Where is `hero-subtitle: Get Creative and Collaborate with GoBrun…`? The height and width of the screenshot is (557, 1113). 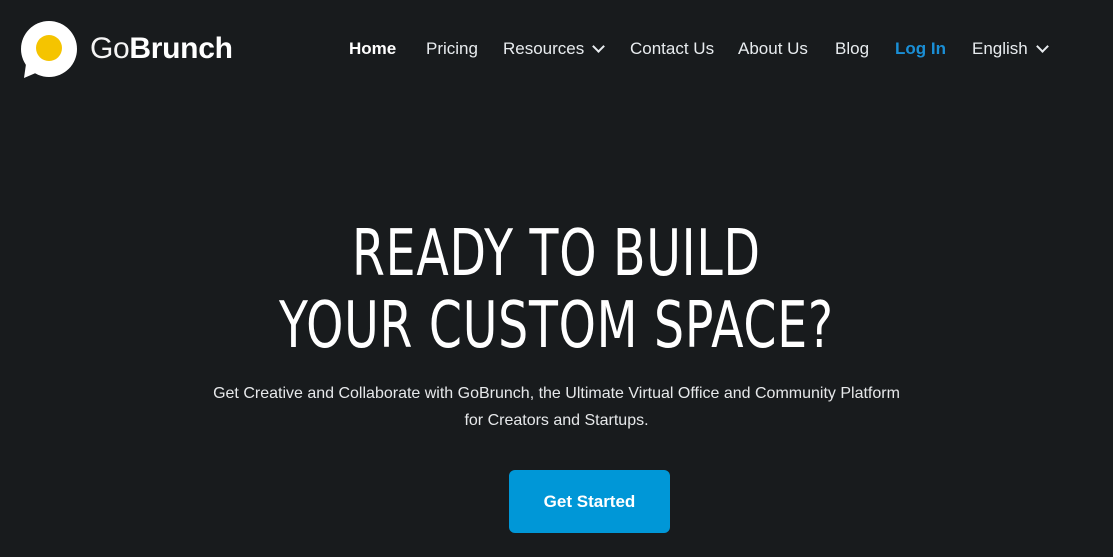
hero-subtitle: Get Creative and Collaborate with GoBrun… is located at coordinates (556, 407).